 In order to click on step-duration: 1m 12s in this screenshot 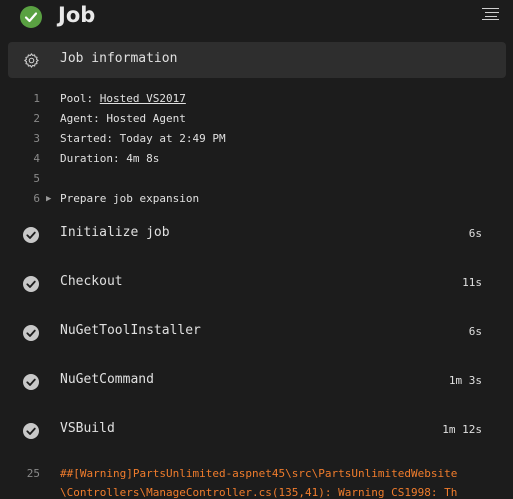, I will do `click(462, 429)`.